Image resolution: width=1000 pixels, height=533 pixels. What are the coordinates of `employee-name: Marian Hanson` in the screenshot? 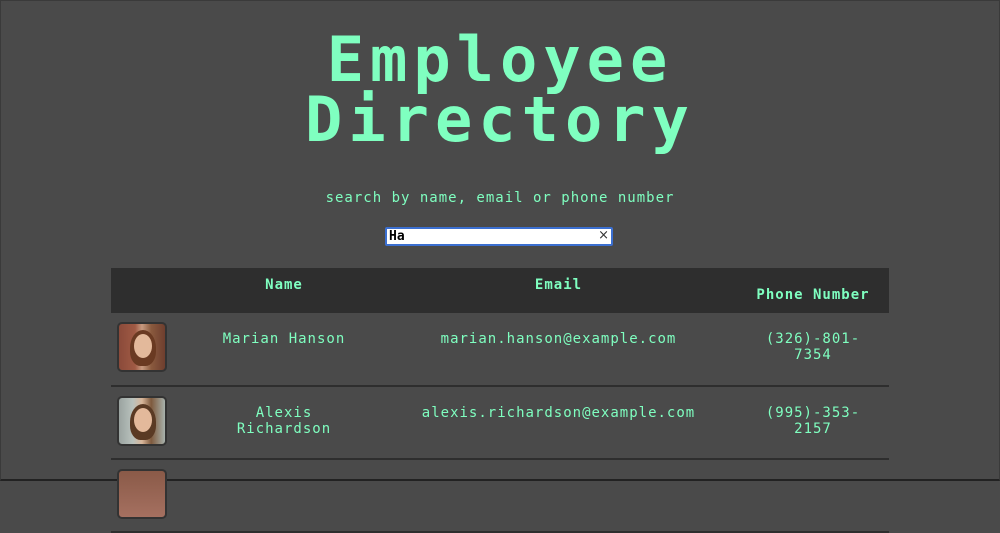 It's located at (284, 339).